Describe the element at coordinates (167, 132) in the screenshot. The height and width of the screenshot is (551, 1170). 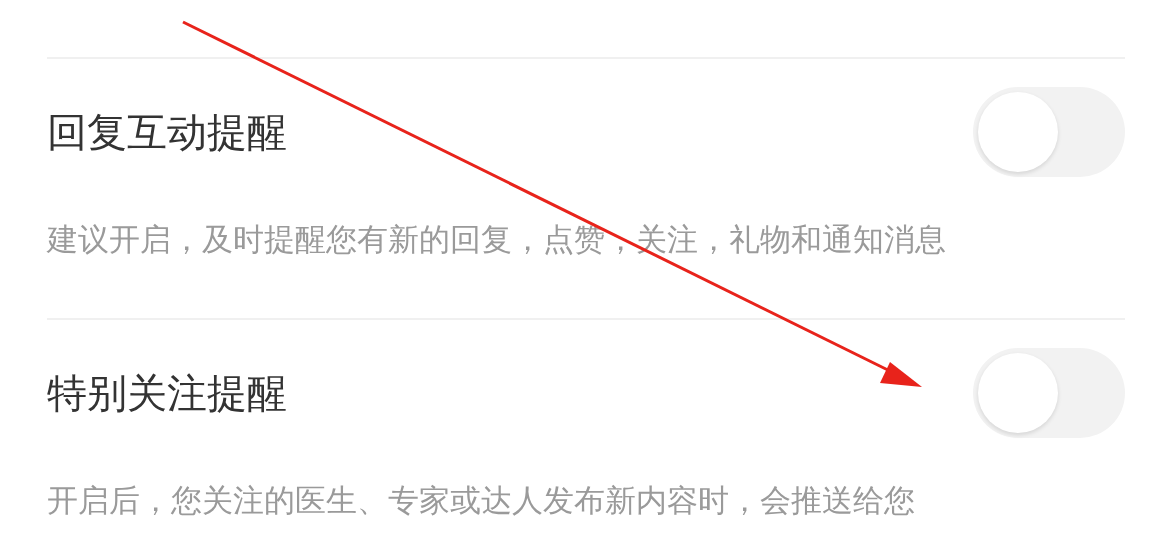
I see `setting-title: 回复互动提醒` at that location.